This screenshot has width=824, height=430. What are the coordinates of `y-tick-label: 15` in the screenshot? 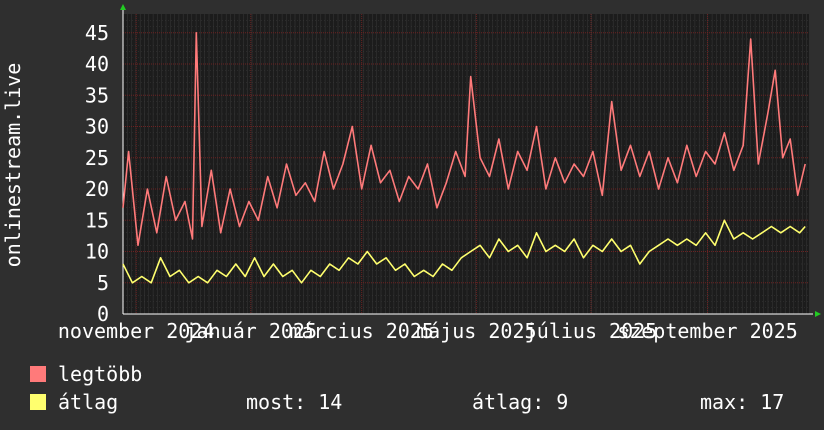 It's located at (97, 220).